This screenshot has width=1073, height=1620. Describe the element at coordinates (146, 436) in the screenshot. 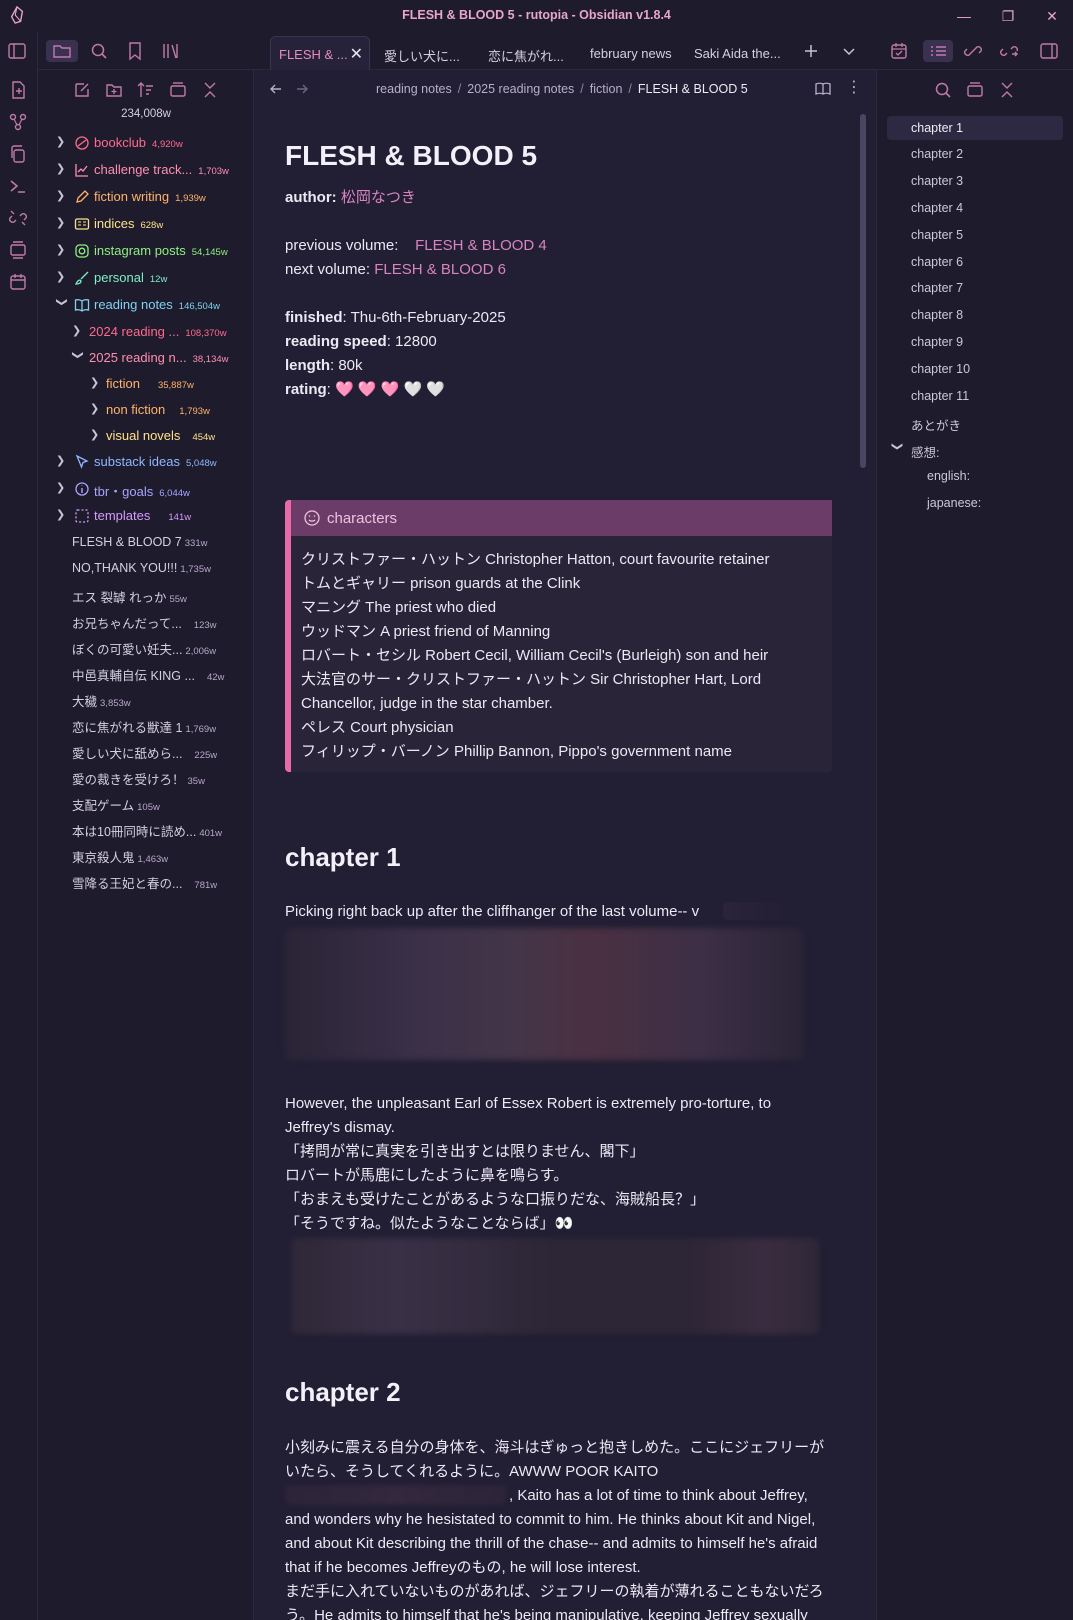

I see `folder-visual-novels: ❯ visual novels 454w` at that location.